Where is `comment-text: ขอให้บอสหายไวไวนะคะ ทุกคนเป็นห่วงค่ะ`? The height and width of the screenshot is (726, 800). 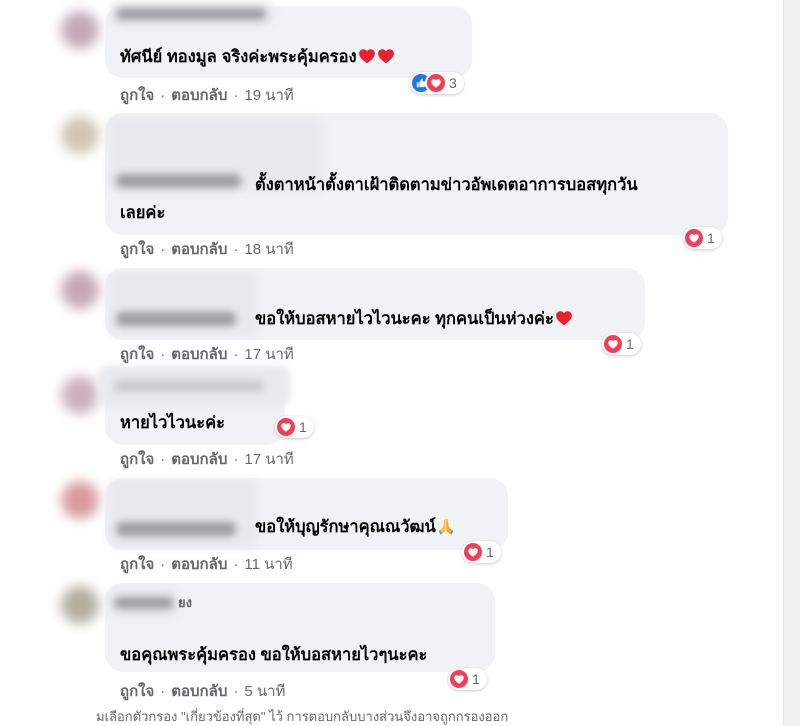 comment-text: ขอให้บอสหายไวไวนะคะ ทุกคนเป็นห่วงค่ะ is located at coordinates (414, 319).